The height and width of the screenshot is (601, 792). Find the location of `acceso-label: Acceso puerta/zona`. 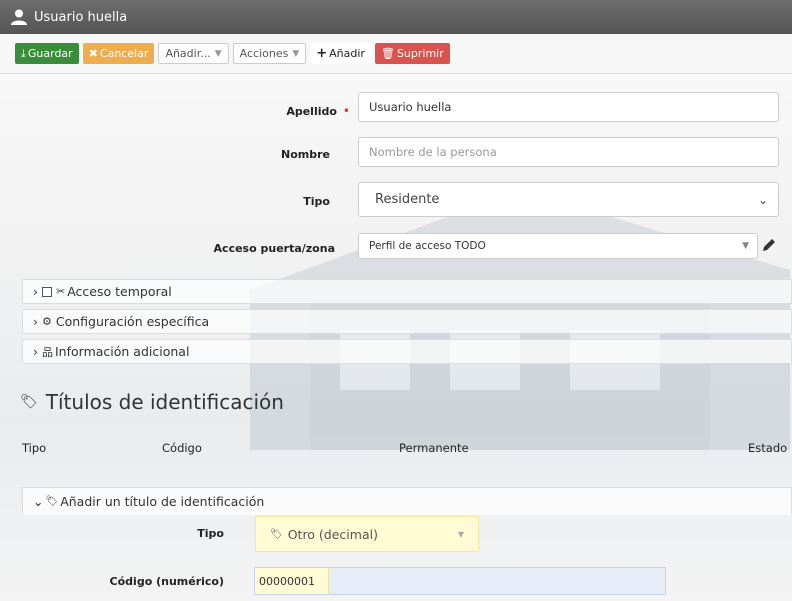

acceso-label: Acceso puerta/zona is located at coordinates (274, 248).